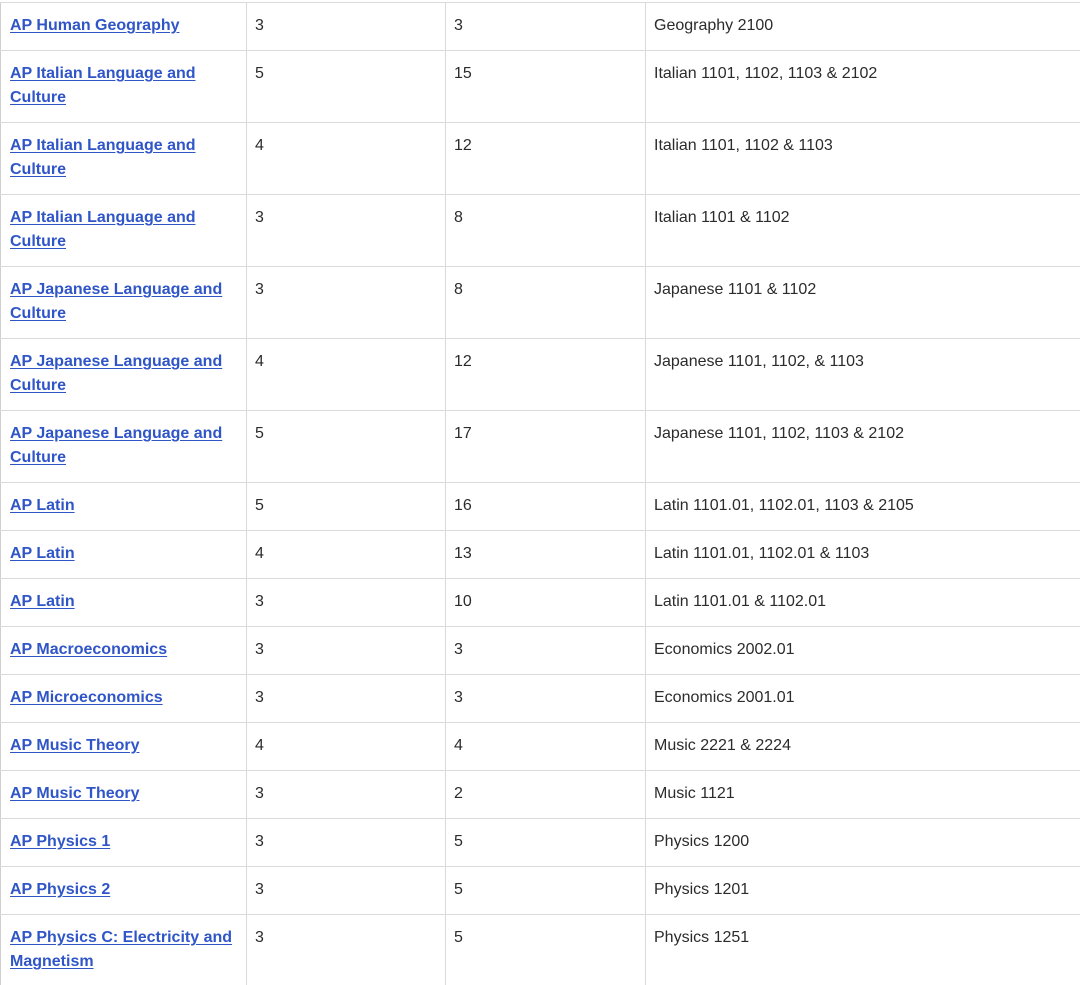 The width and height of the screenshot is (1080, 985). Describe the element at coordinates (862, 746) in the screenshot. I see `equivalent-cell: Music 2221 & 2224` at that location.